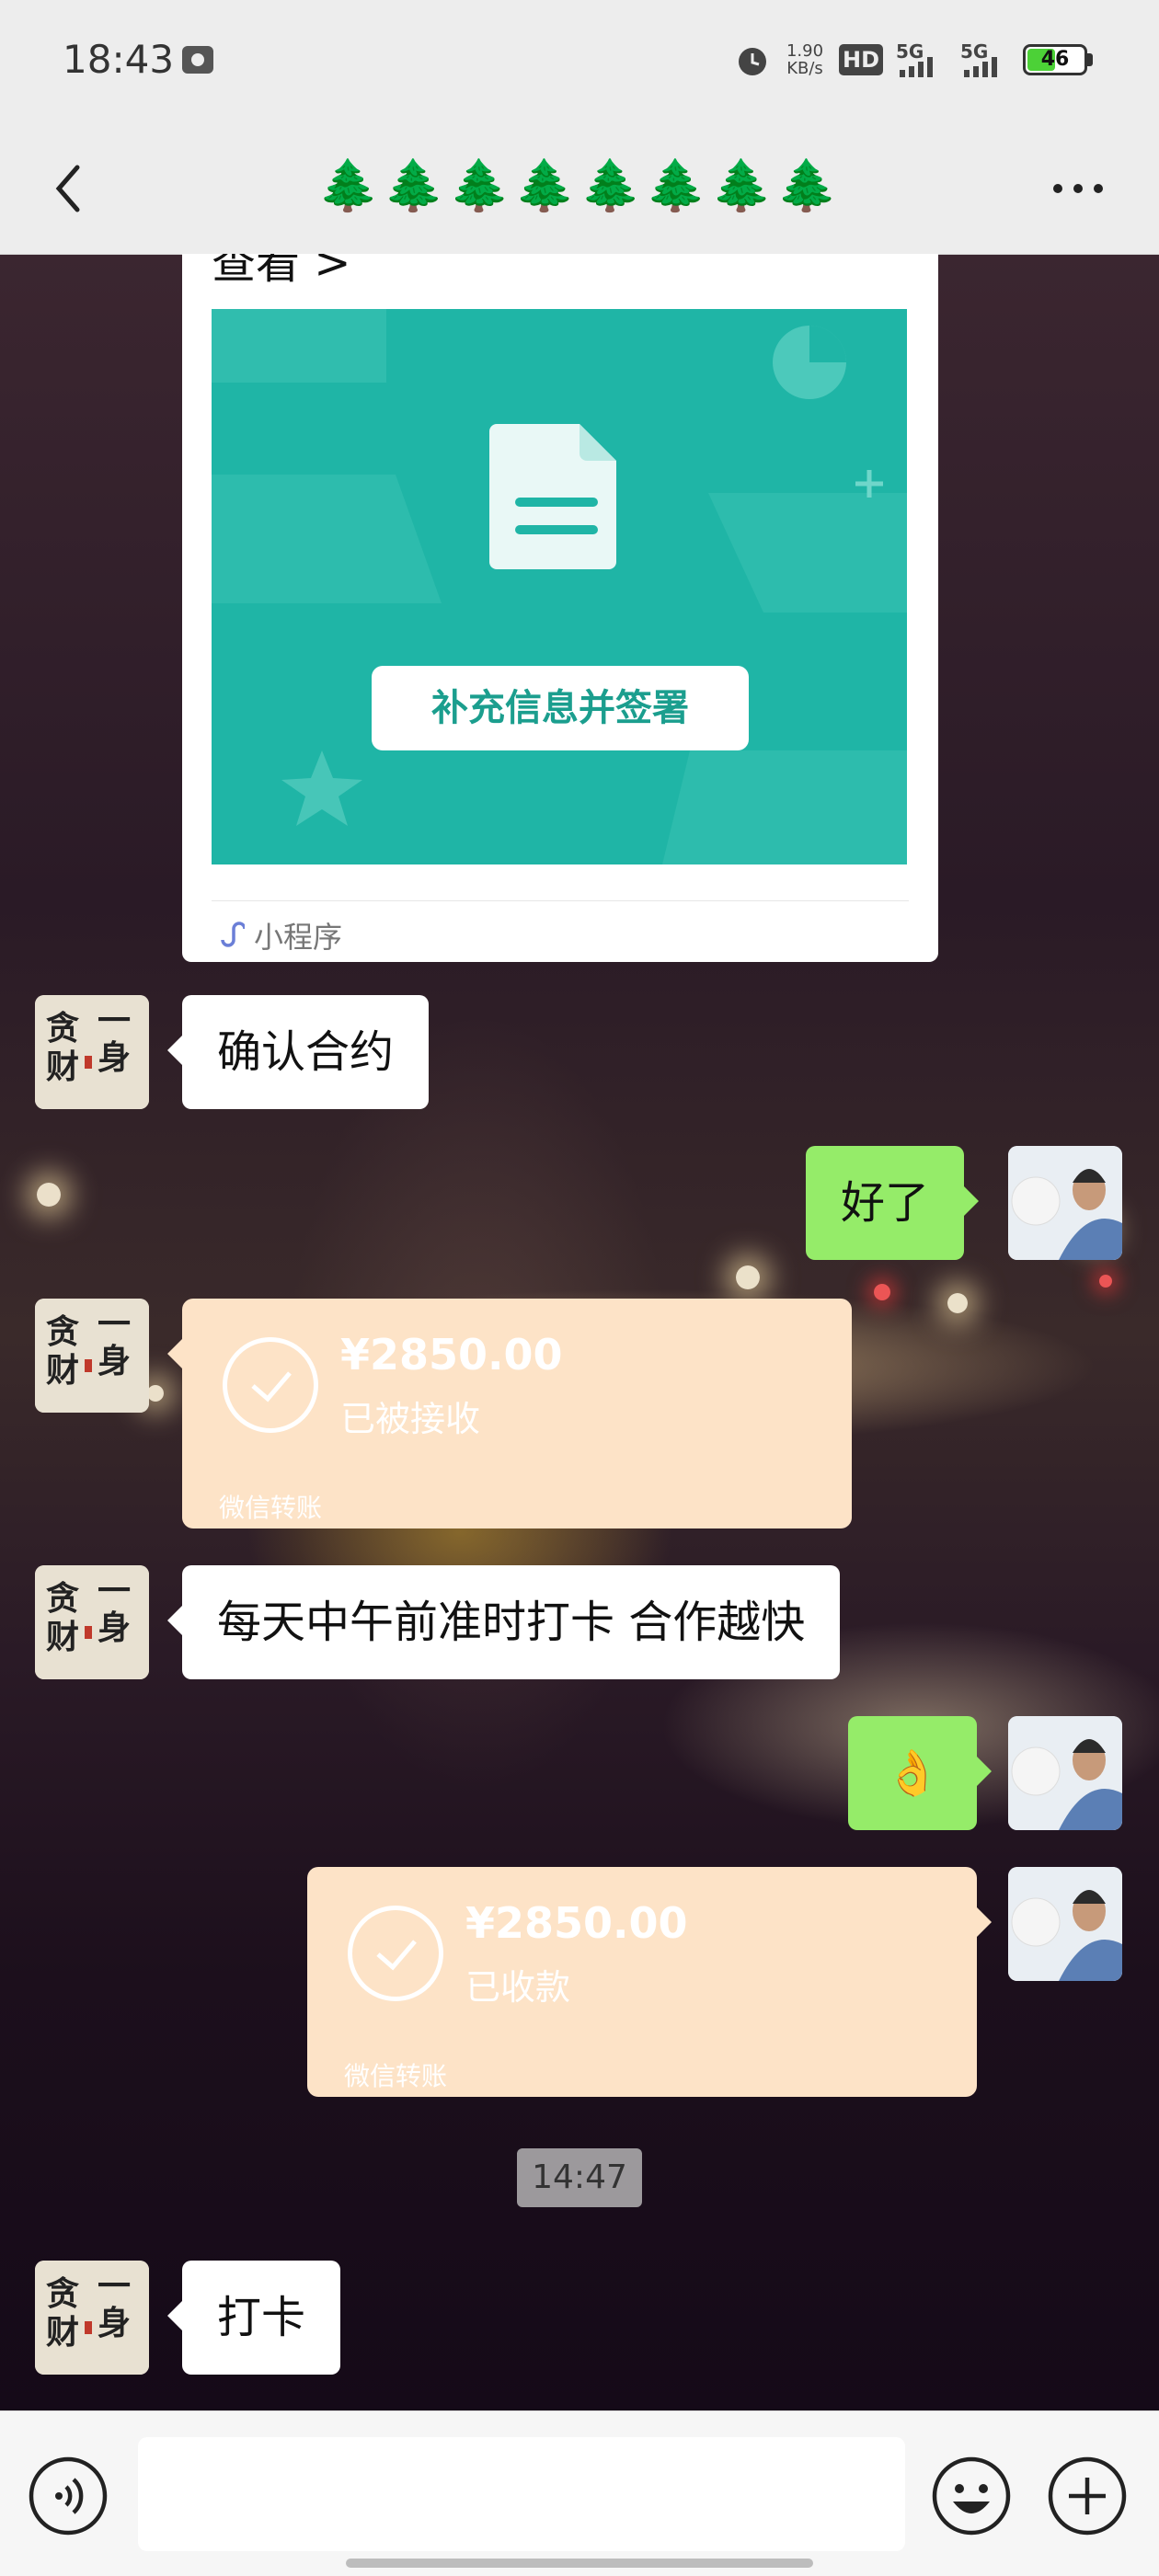 The height and width of the screenshot is (2576, 1159). I want to click on transfer-card: ¥2850.00 已被接收 微信转账, so click(509, 1414).